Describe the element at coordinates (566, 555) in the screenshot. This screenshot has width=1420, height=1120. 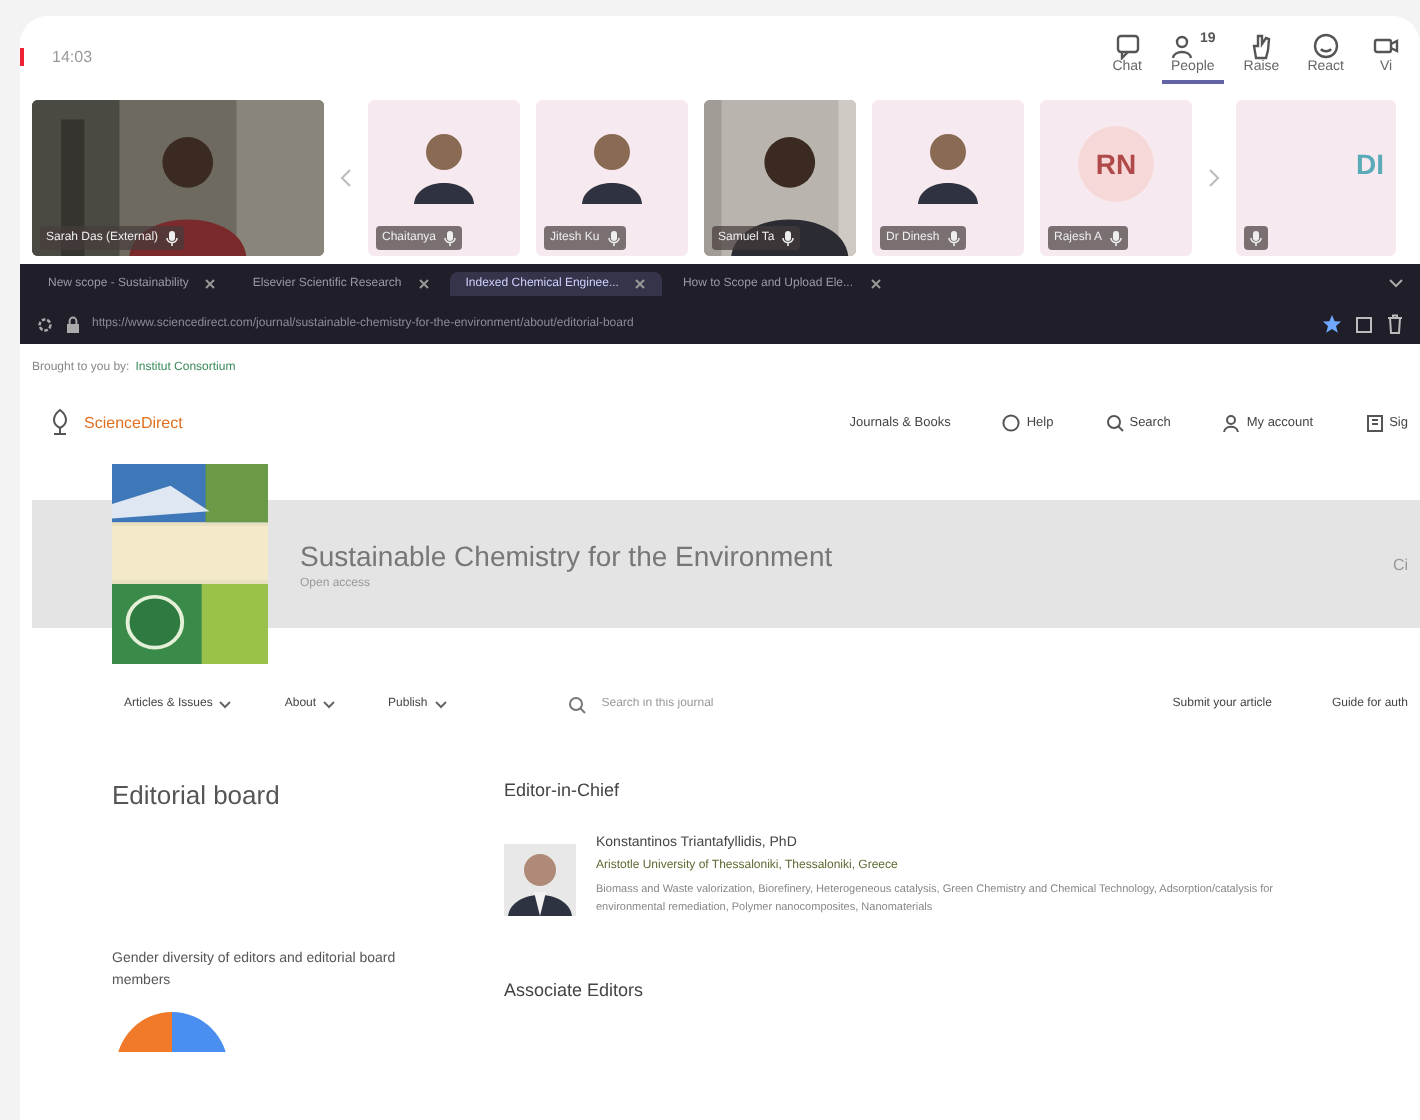
I see `journal-title: Sustainable Chemistry for the Environment` at that location.